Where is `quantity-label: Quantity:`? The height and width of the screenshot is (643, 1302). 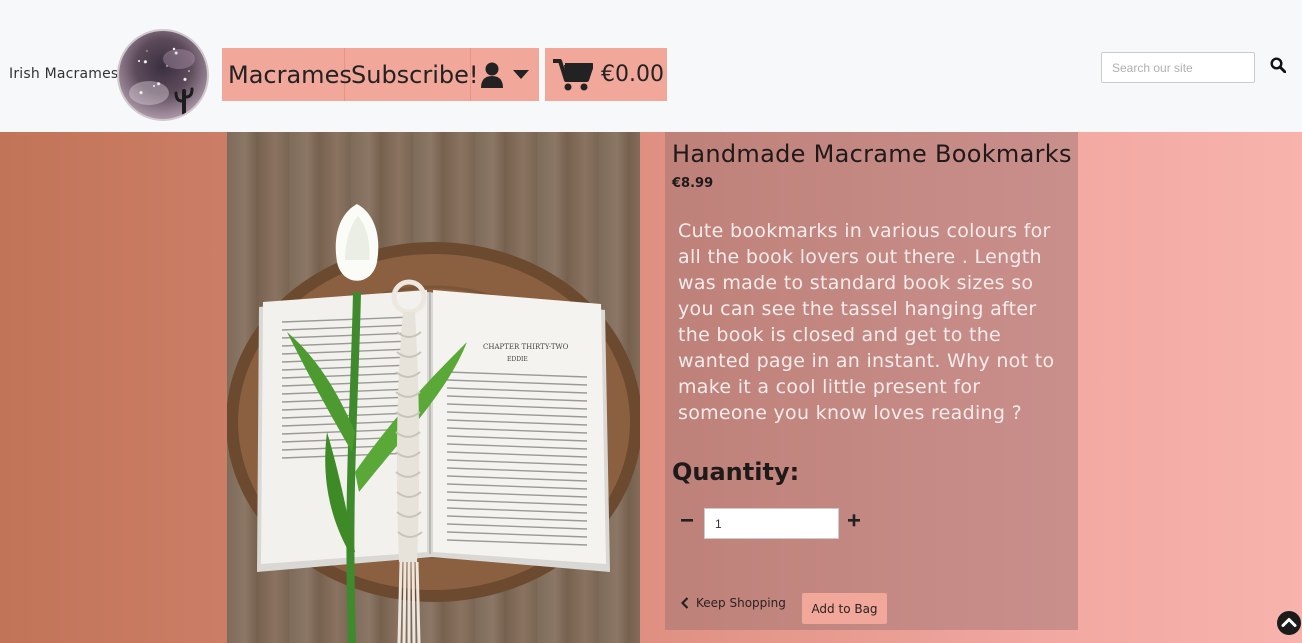
quantity-label: Quantity: is located at coordinates (736, 472).